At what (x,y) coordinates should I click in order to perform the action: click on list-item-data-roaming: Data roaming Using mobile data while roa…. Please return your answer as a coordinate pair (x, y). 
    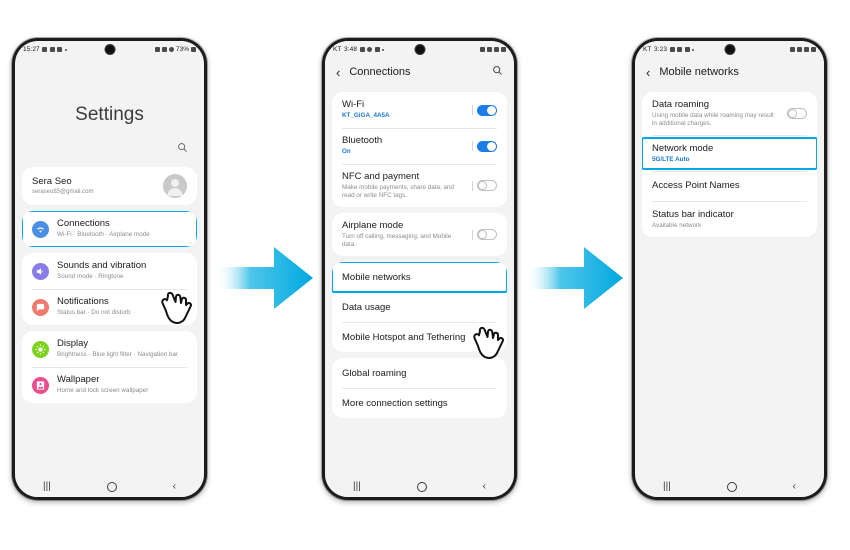
    Looking at the image, I should click on (729, 113).